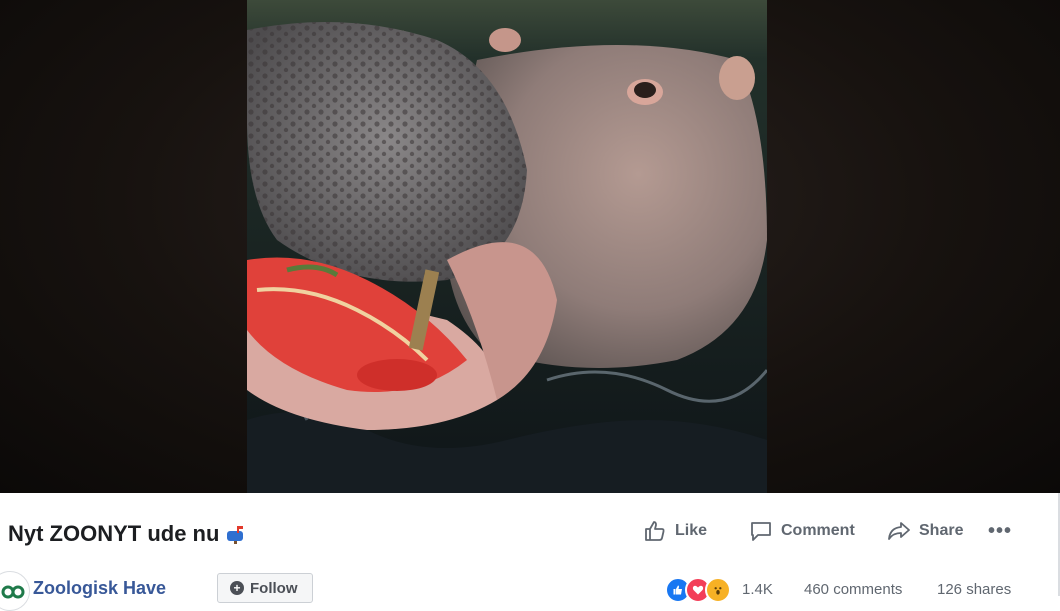 The image size is (1060, 611). I want to click on like-label: Like, so click(691, 530).